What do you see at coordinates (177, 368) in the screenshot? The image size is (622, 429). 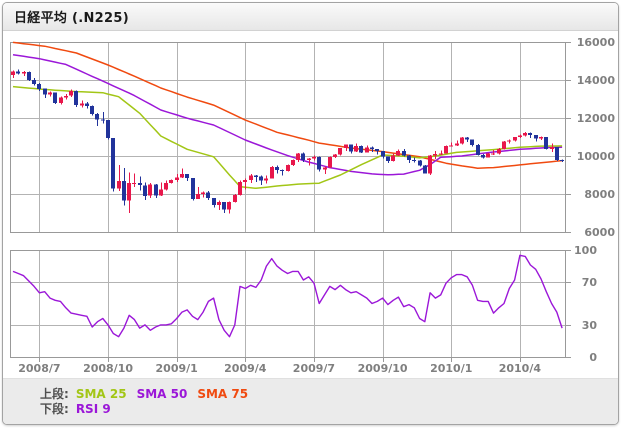 I see `x-tick-label: 2009/1` at bounding box center [177, 368].